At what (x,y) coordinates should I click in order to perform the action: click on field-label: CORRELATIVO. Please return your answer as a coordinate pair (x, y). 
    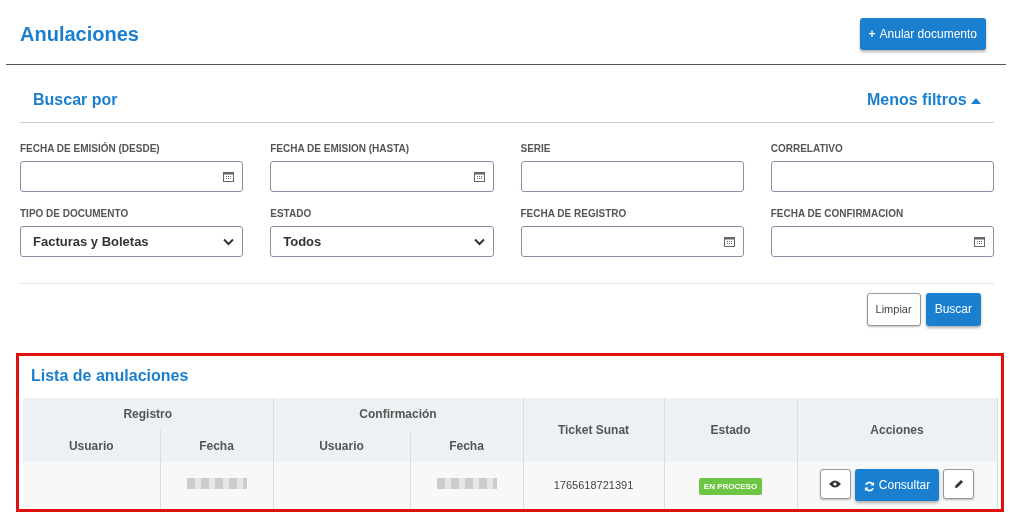
    Looking at the image, I should click on (807, 149).